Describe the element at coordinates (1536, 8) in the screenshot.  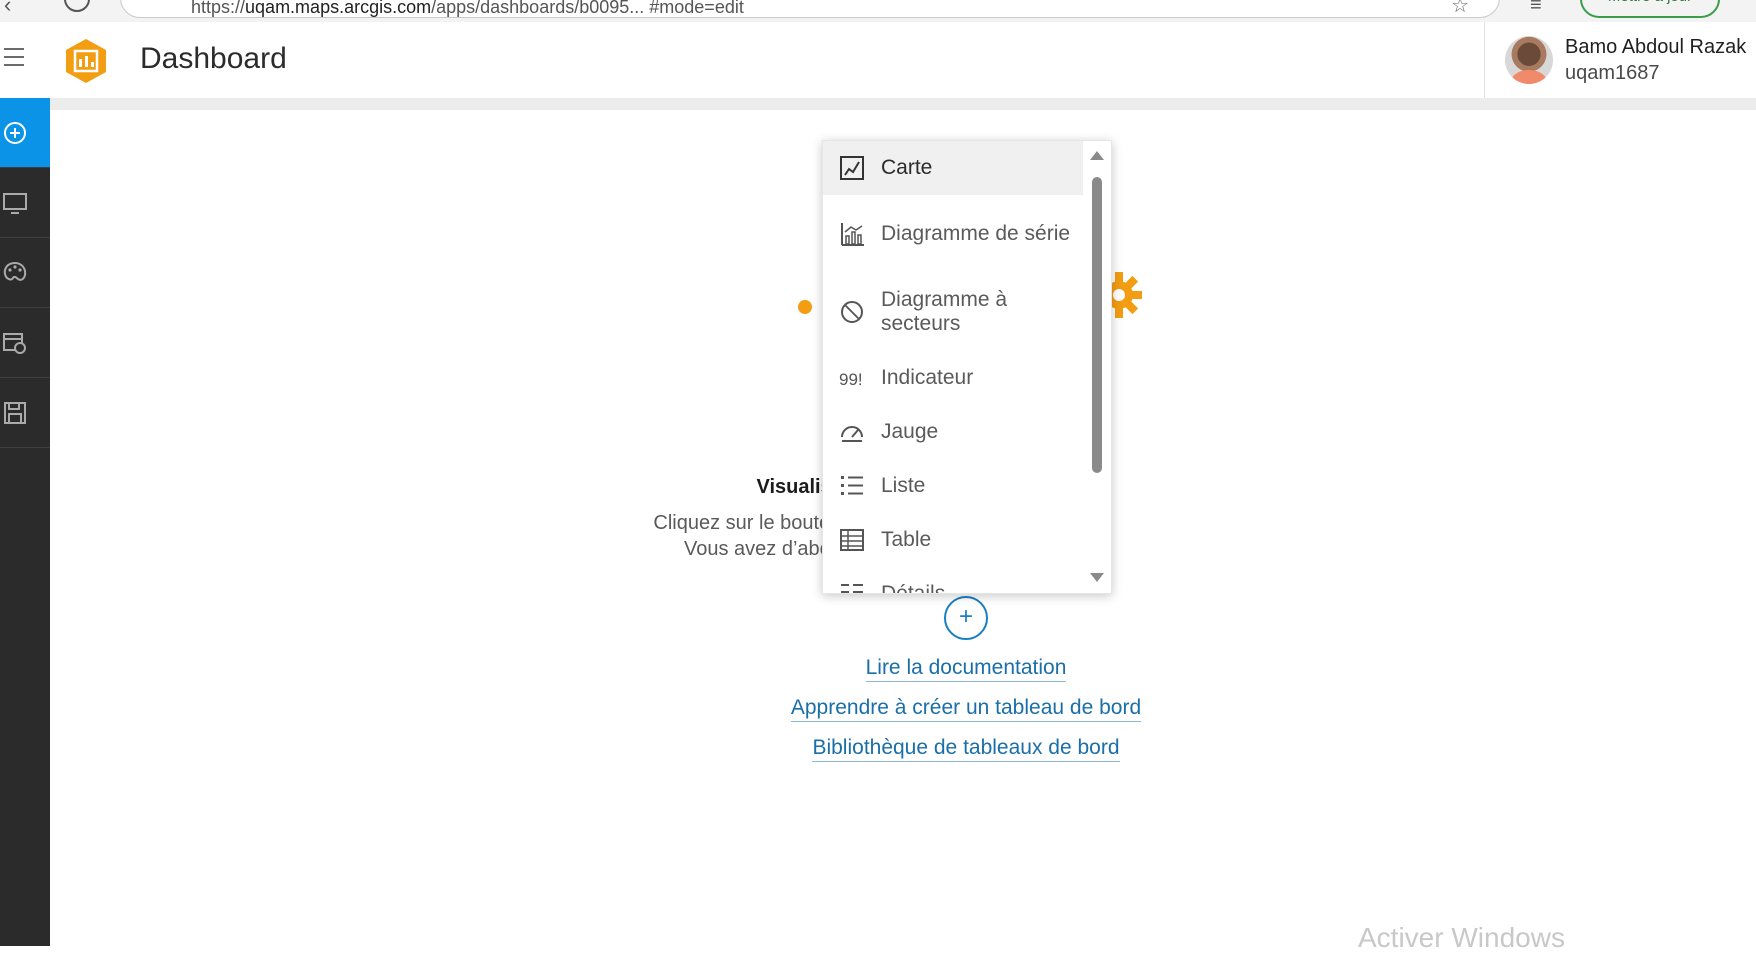
I see `favorites-icon: ≡` at that location.